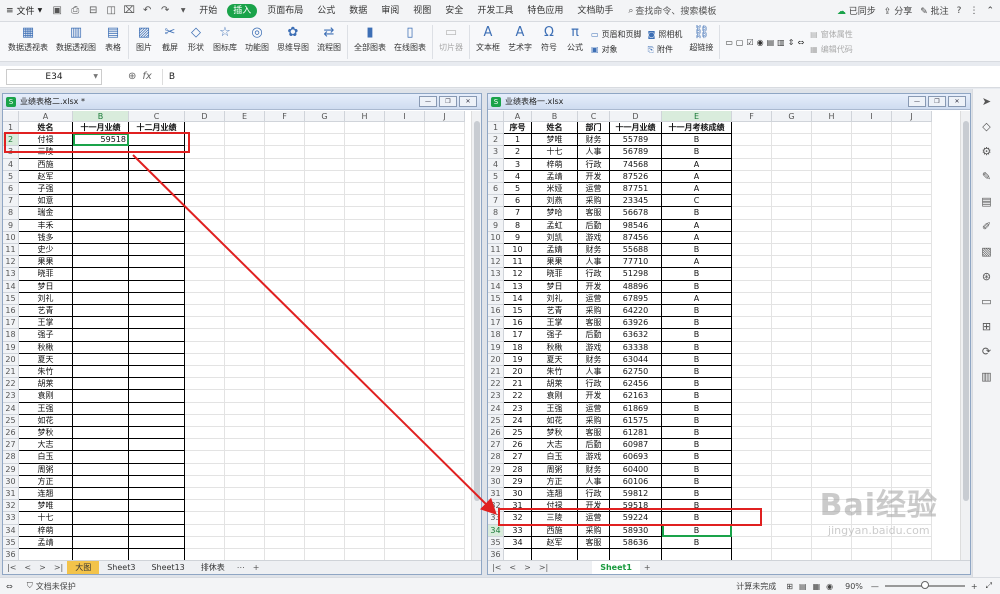 This screenshot has height=594, width=1000. I want to click on right-window-titlebar: S 业绩表格一.xlsx — ❐ ✕, so click(729, 102).